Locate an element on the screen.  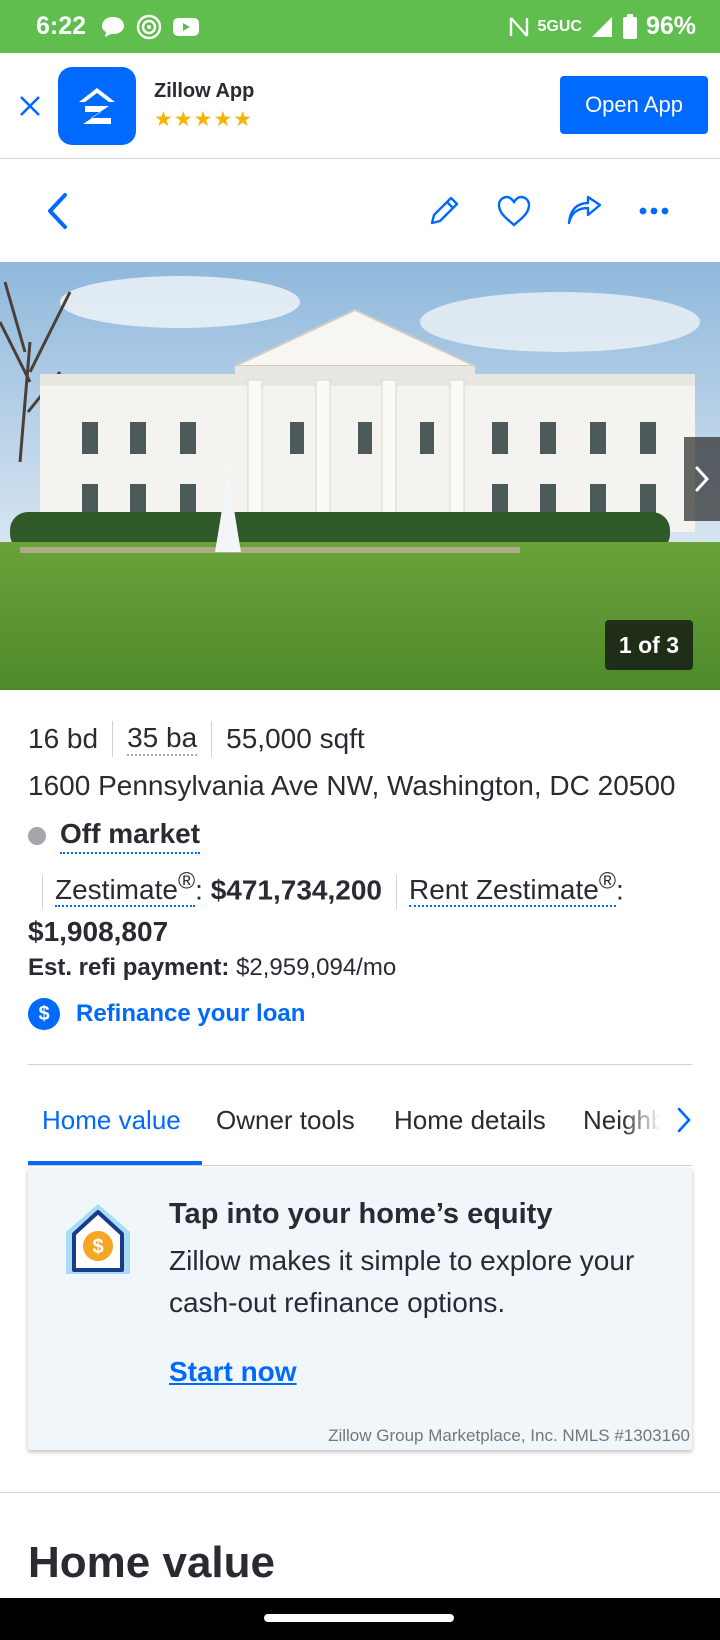
square-footage: 55,000 sqft is located at coordinates (295, 738).